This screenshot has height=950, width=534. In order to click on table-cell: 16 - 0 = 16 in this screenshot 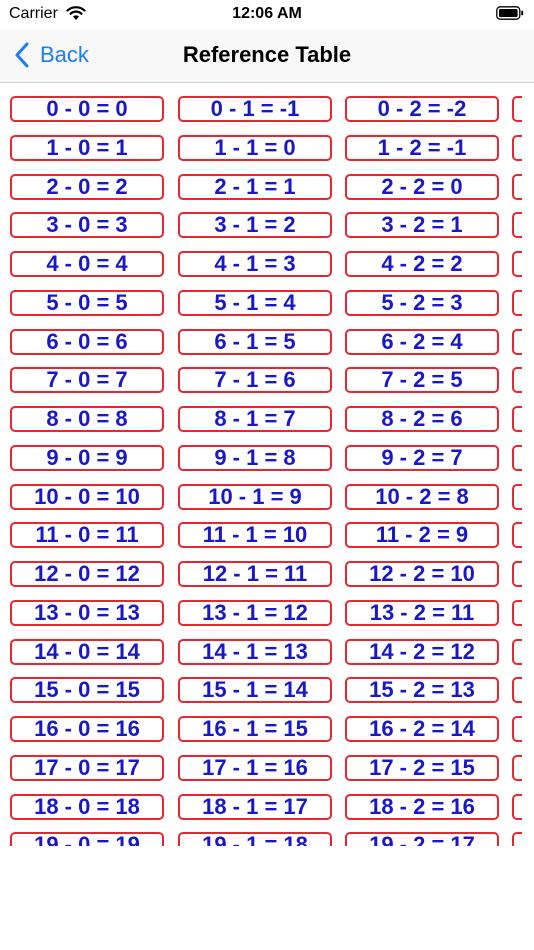, I will do `click(87, 729)`.